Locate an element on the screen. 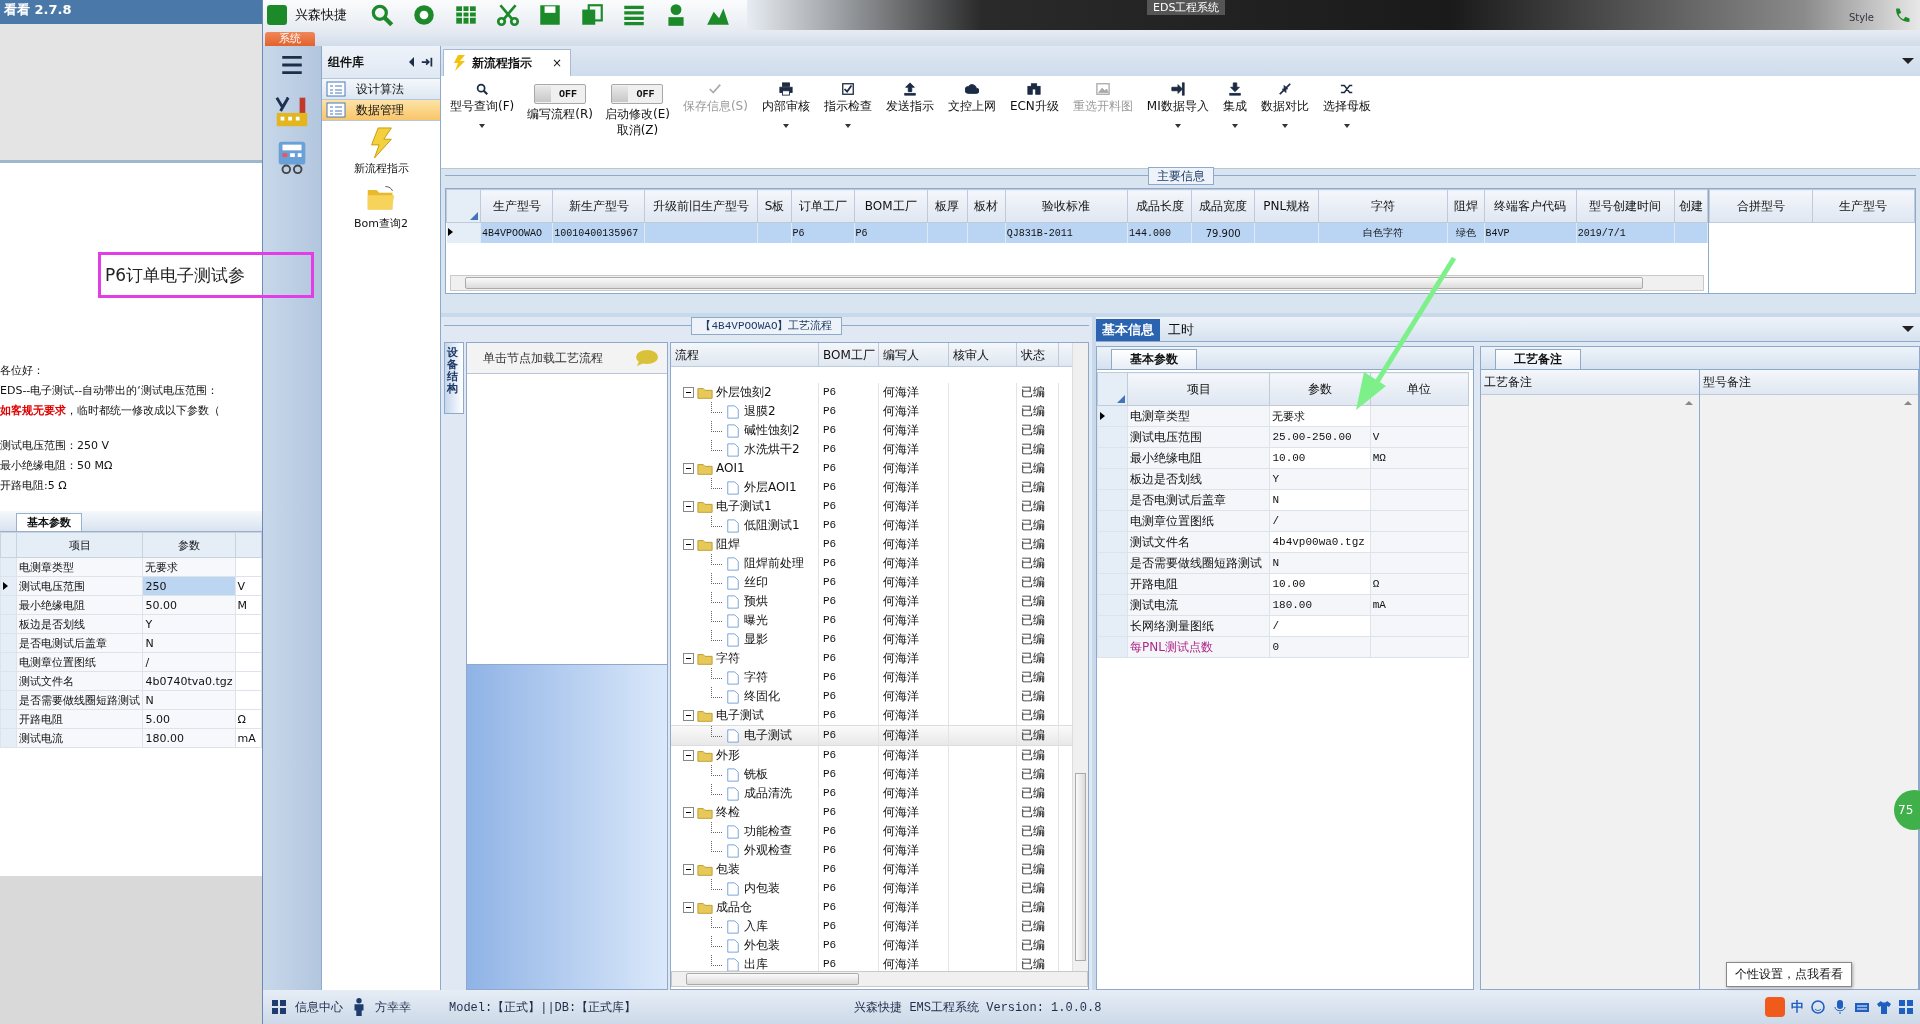 The width and height of the screenshot is (1920, 1024). tree-row: 曝光 P6 何海洋 已编 is located at coordinates (871, 620).